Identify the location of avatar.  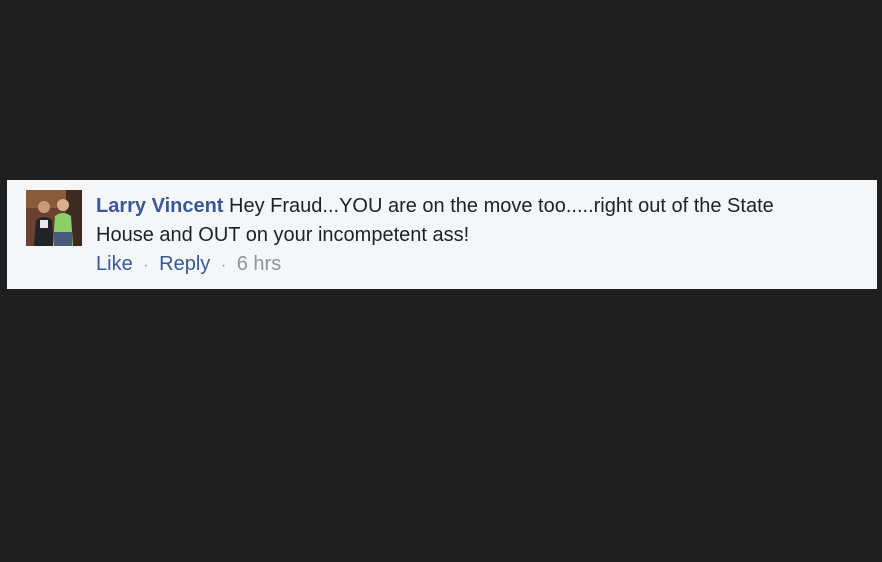
(54, 218).